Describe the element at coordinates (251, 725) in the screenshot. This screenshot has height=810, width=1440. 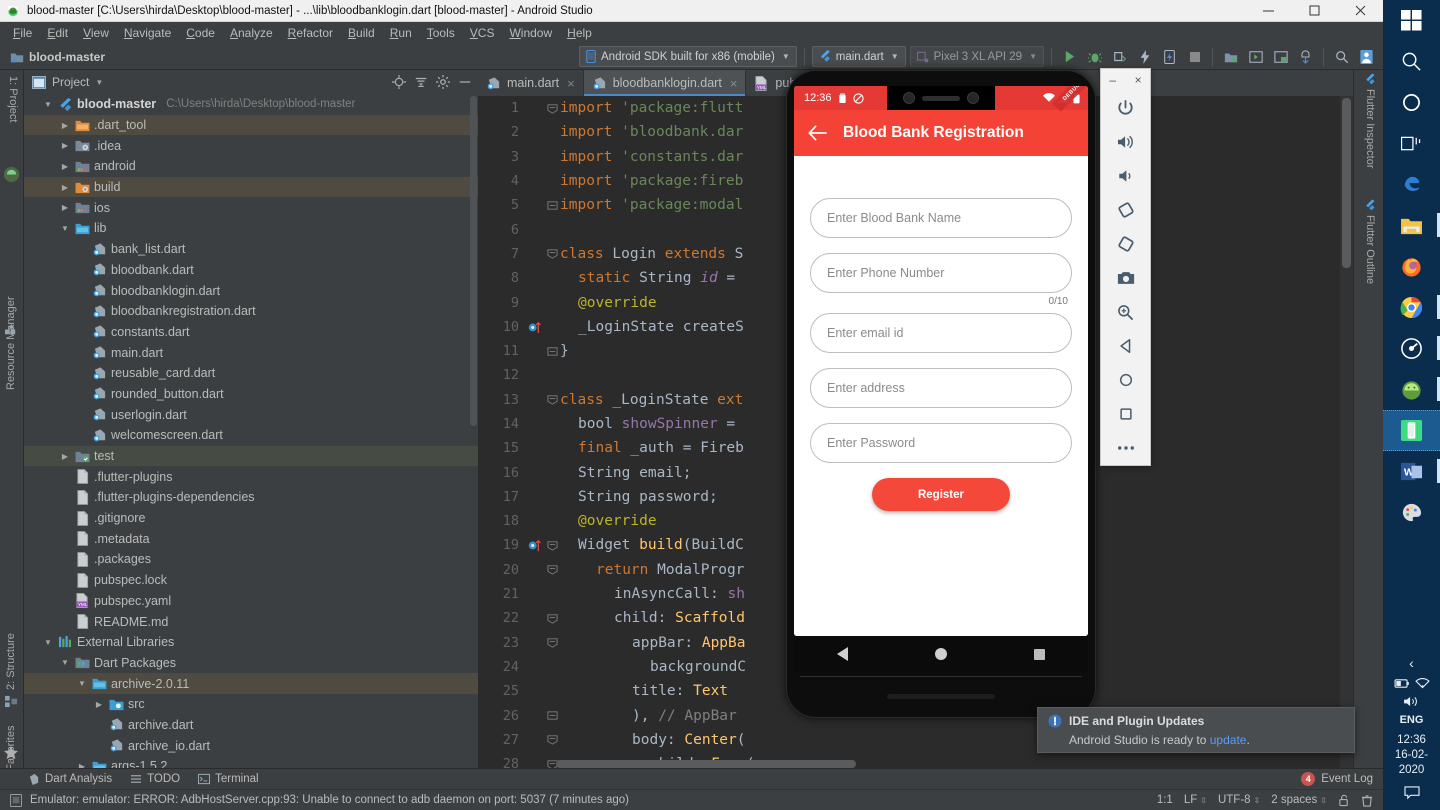
I see `tree-node-archive-dart: archive.dart` at that location.